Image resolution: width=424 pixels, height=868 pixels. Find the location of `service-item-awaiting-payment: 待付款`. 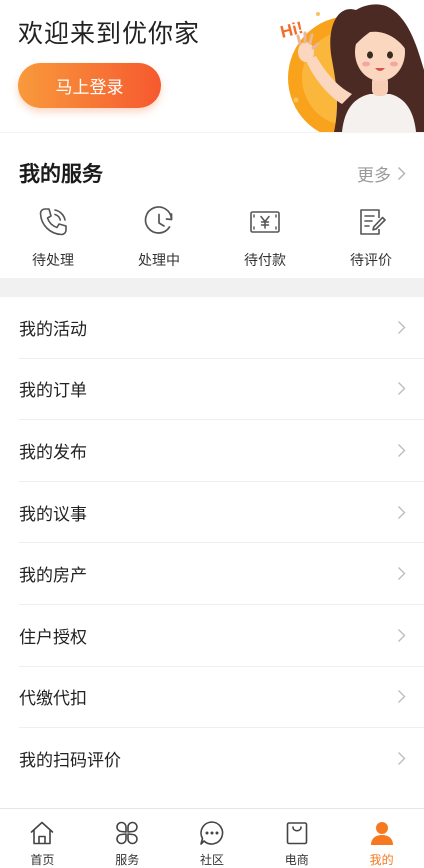

service-item-awaiting-payment: 待付款 is located at coordinates (265, 237).